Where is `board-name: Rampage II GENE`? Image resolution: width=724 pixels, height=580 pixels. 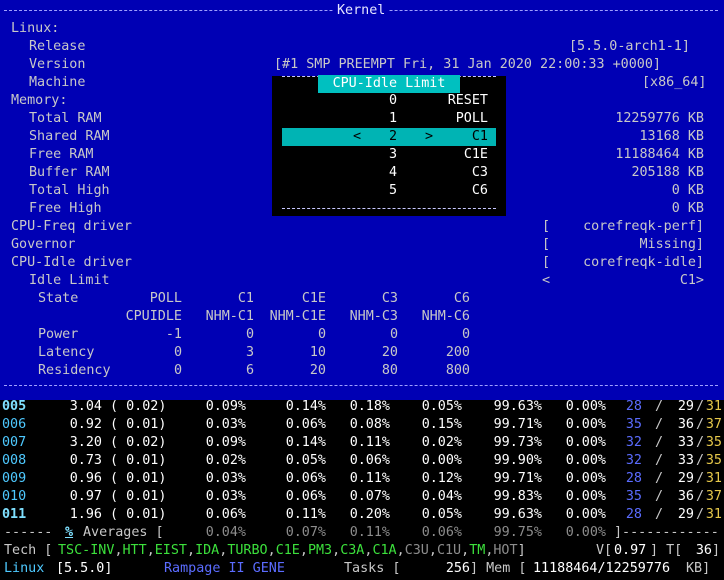 board-name: Rampage II GENE is located at coordinates (224, 568).